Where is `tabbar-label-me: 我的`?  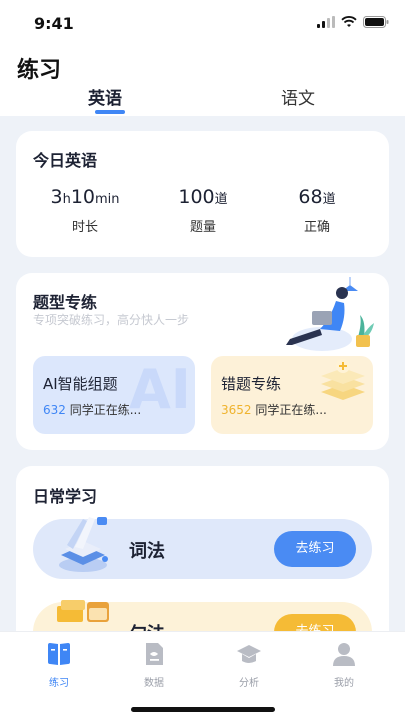 tabbar-label-me: 我的 is located at coordinates (344, 683).